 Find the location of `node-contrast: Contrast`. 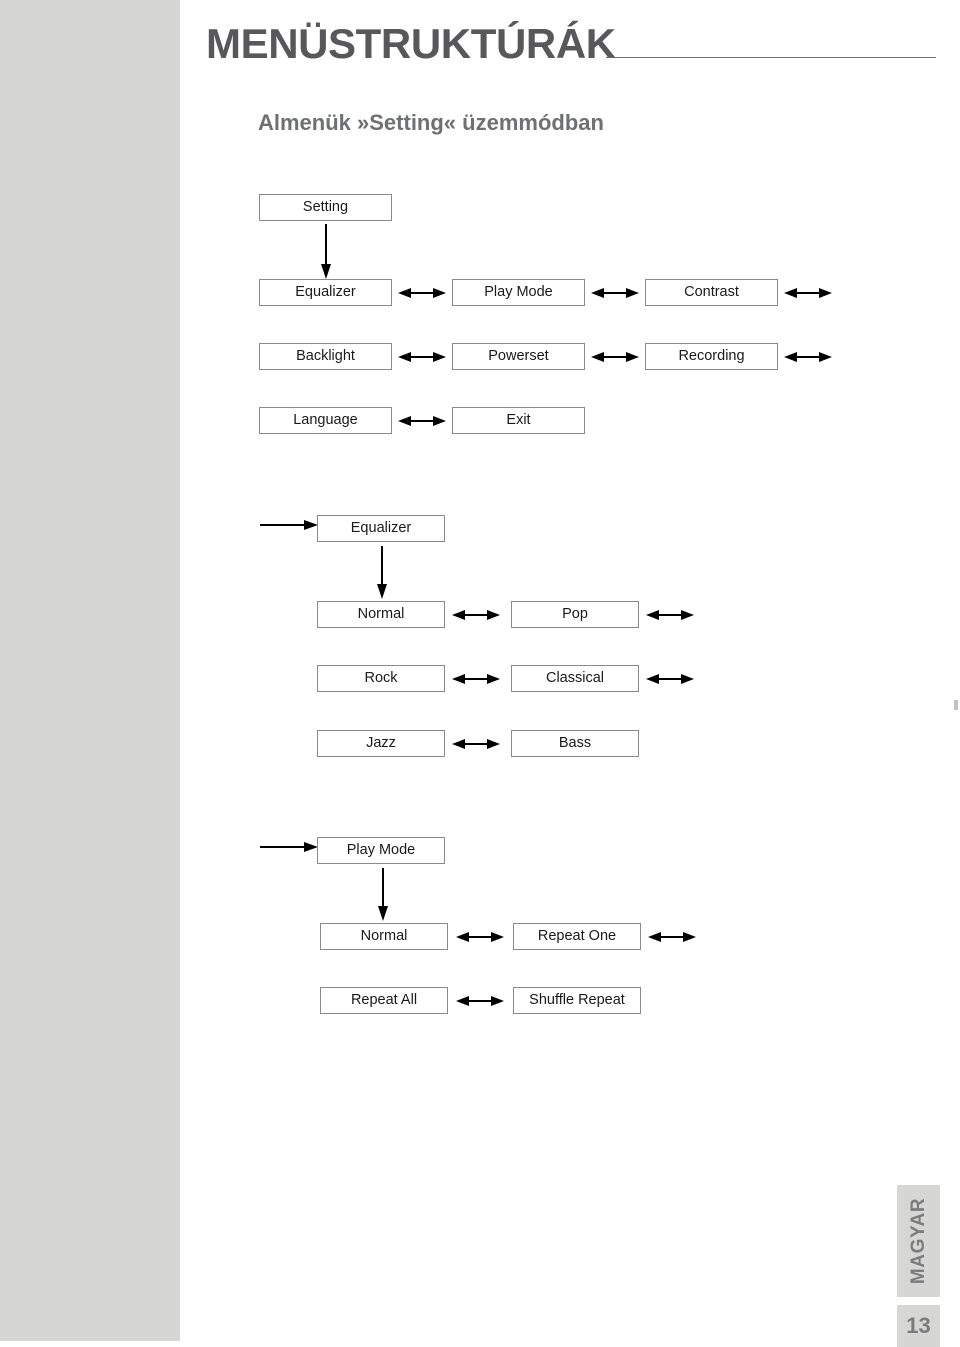

node-contrast: Contrast is located at coordinates (711, 292).